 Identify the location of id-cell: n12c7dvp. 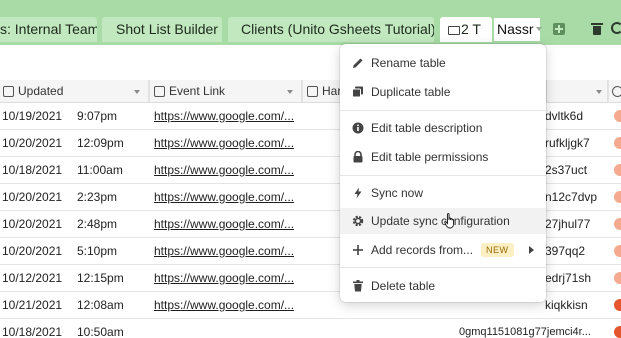
(571, 197).